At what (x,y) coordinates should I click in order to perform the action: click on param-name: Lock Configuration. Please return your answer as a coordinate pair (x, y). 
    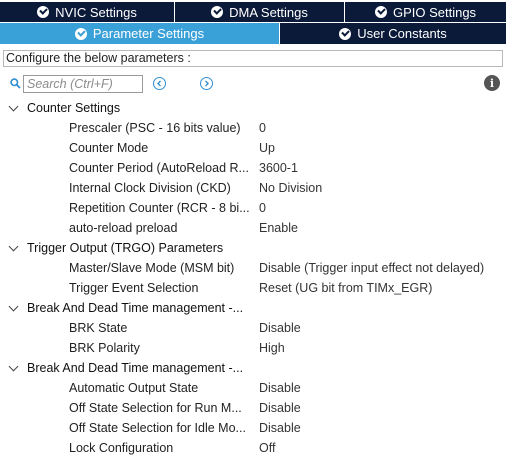
    Looking at the image, I should click on (121, 448).